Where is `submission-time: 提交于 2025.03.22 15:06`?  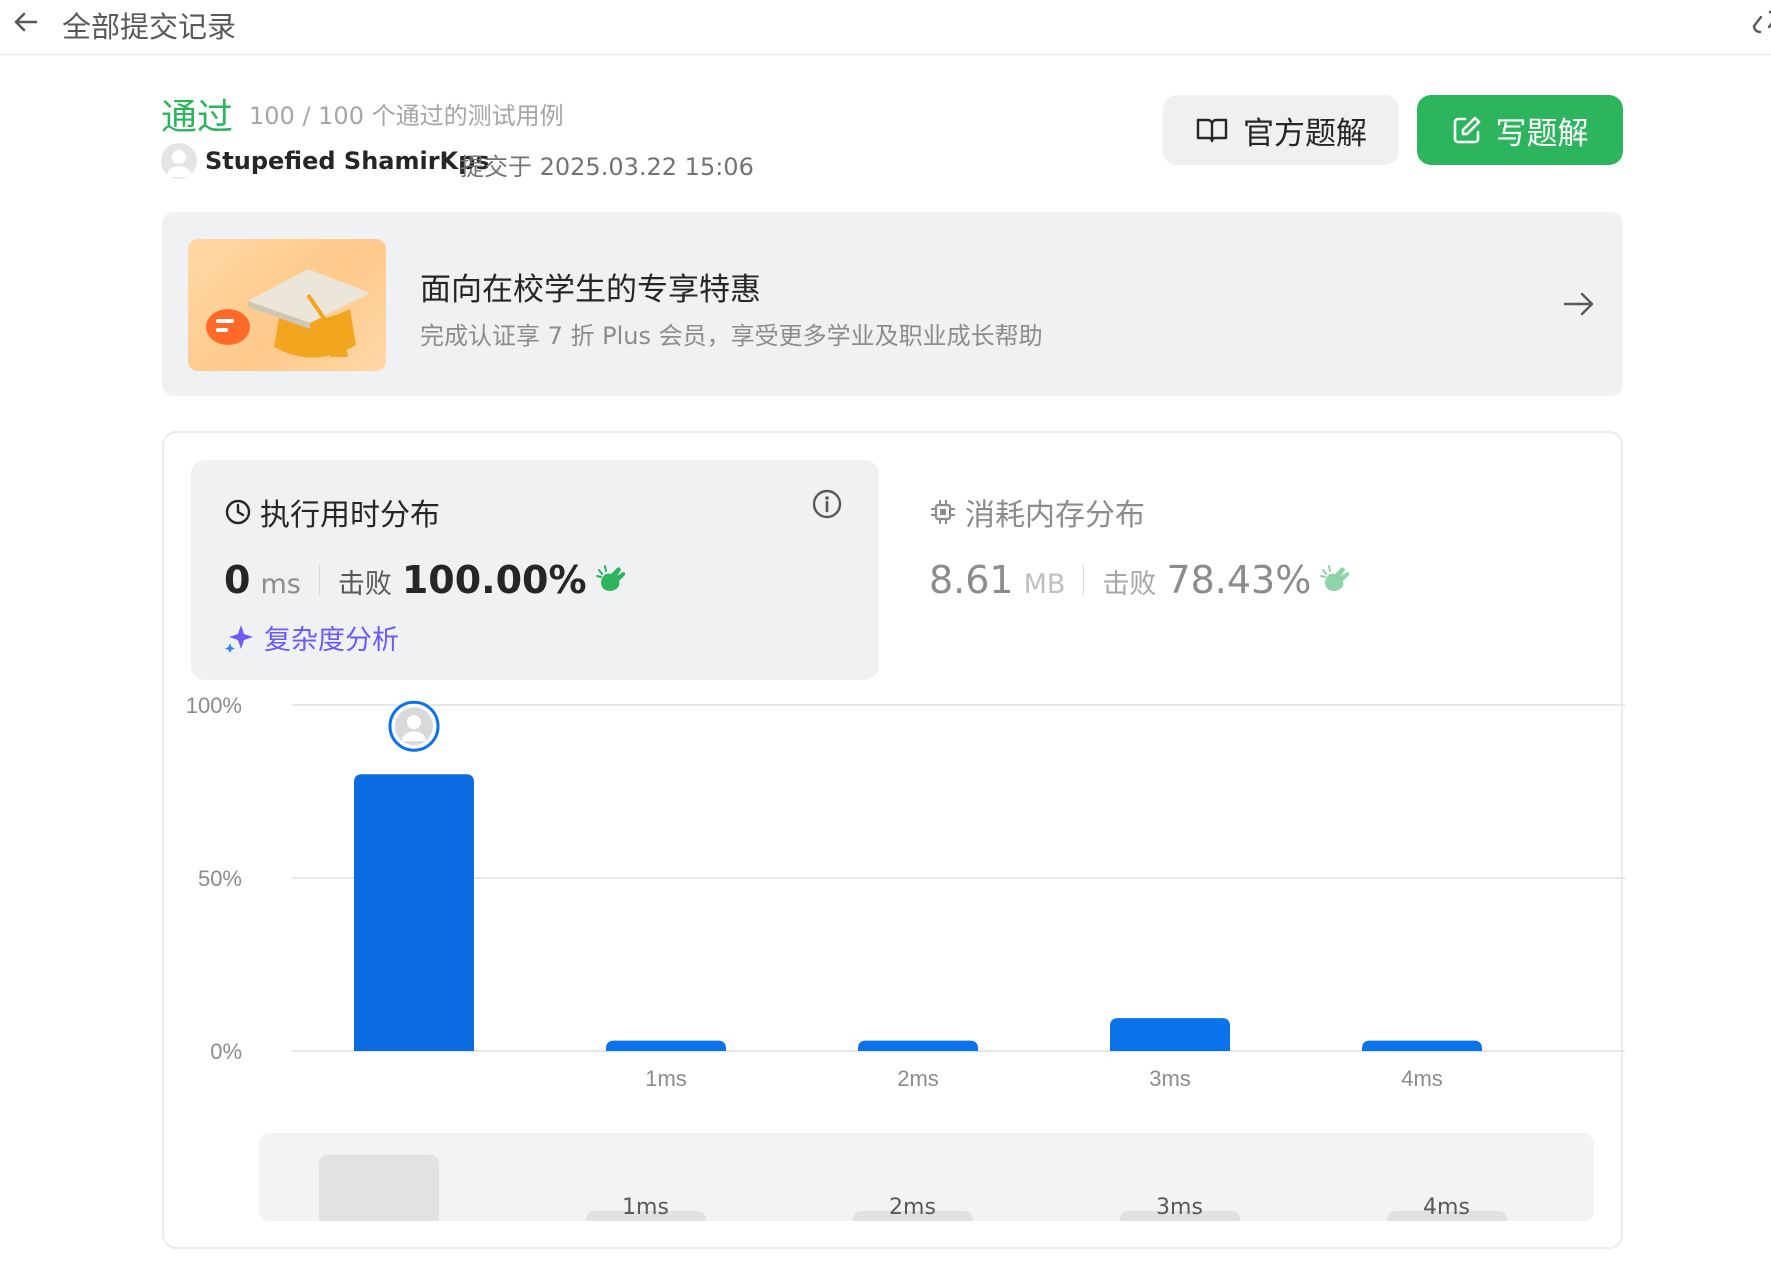 submission-time: 提交于 2025.03.22 15:06 is located at coordinates (607, 167).